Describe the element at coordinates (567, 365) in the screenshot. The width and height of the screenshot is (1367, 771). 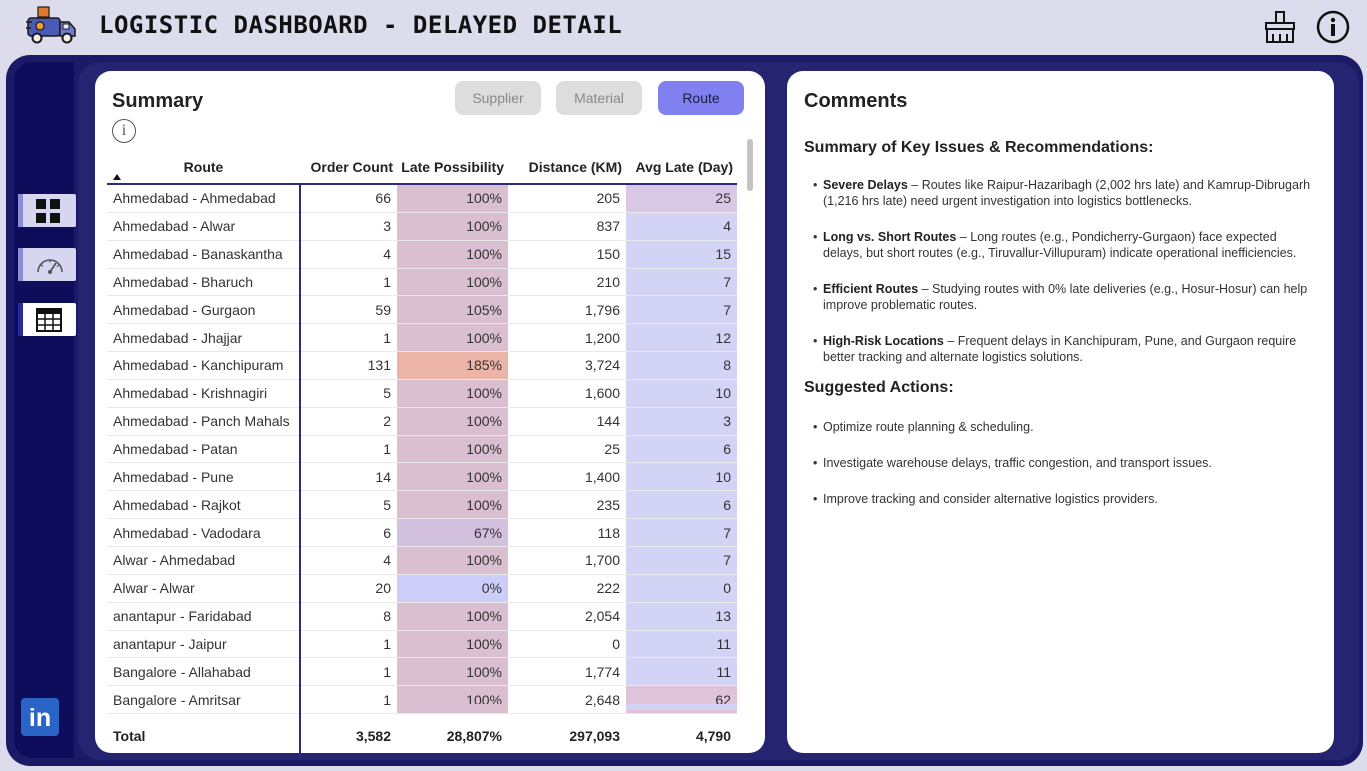
I see `cell-distance: 3,724` at that location.